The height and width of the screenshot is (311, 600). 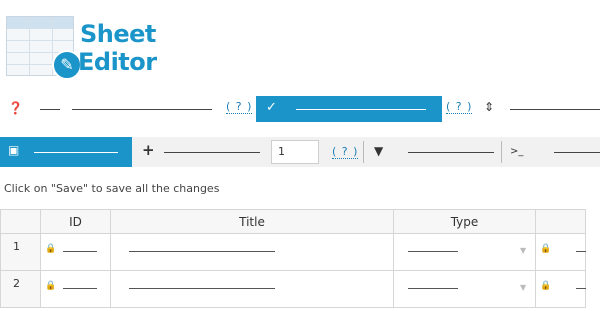 I want to click on filter-icon: ▼, so click(x=378, y=151).